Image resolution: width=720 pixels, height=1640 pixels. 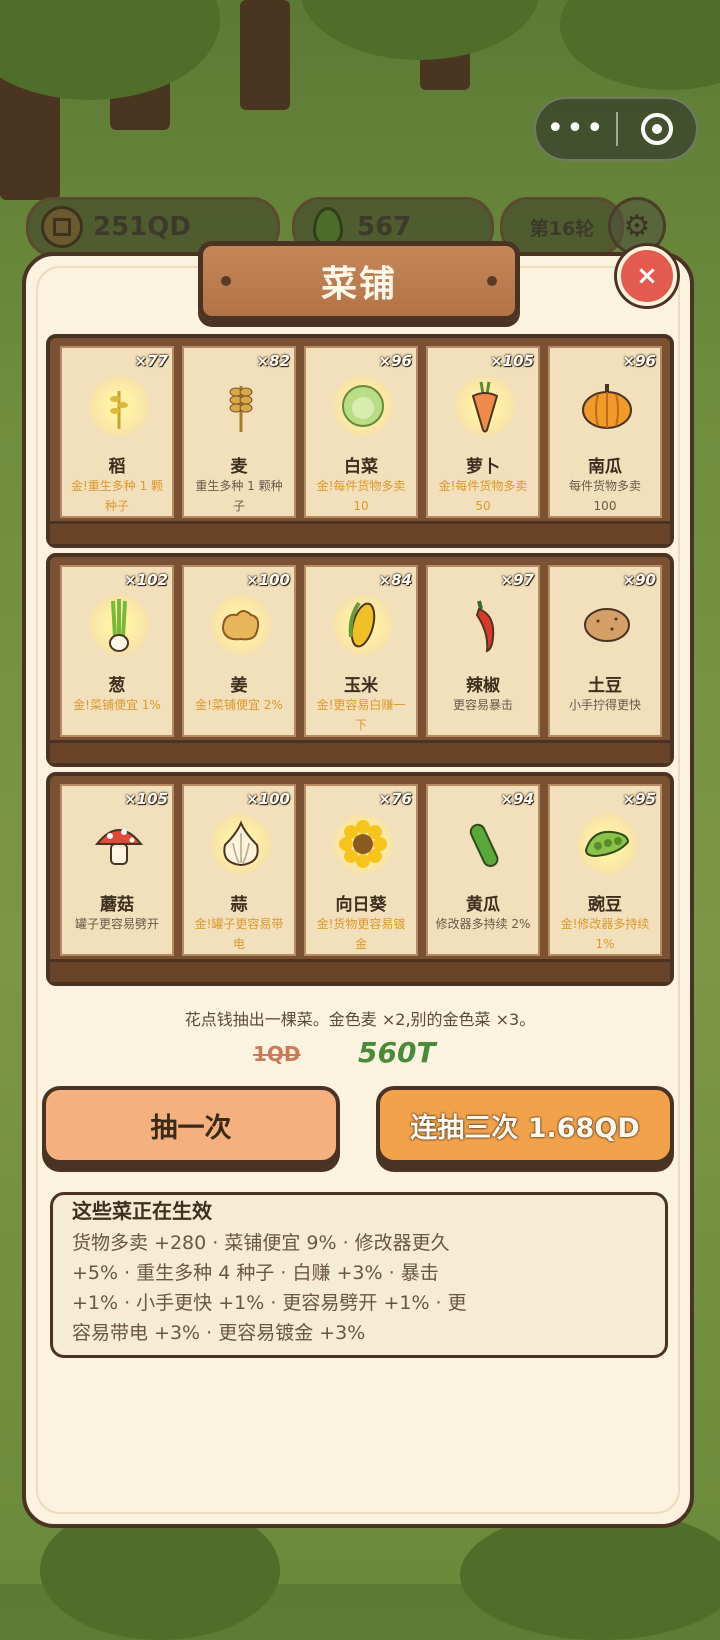 I want to click on seed-card-chili: ×97 辣椒 更容易暴击, so click(x=483, y=651).